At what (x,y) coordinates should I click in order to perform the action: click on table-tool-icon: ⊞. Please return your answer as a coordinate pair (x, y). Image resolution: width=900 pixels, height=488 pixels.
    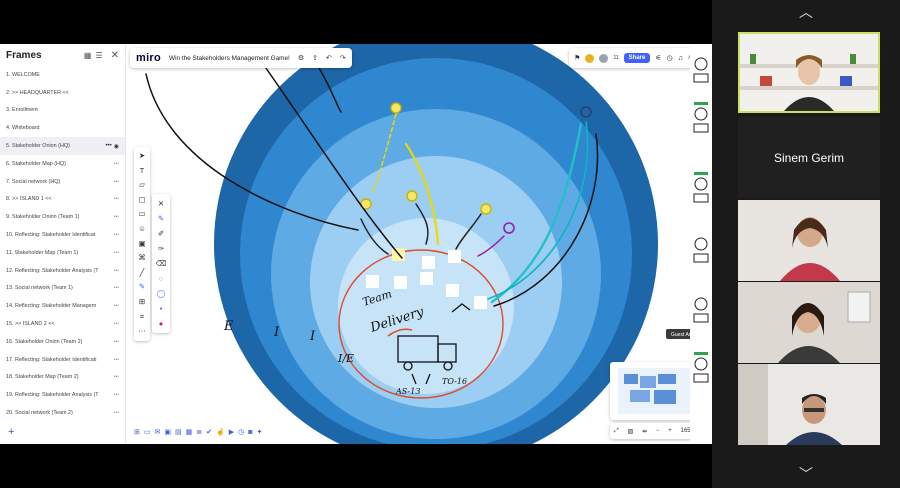
    Looking at the image, I should click on (142, 302).